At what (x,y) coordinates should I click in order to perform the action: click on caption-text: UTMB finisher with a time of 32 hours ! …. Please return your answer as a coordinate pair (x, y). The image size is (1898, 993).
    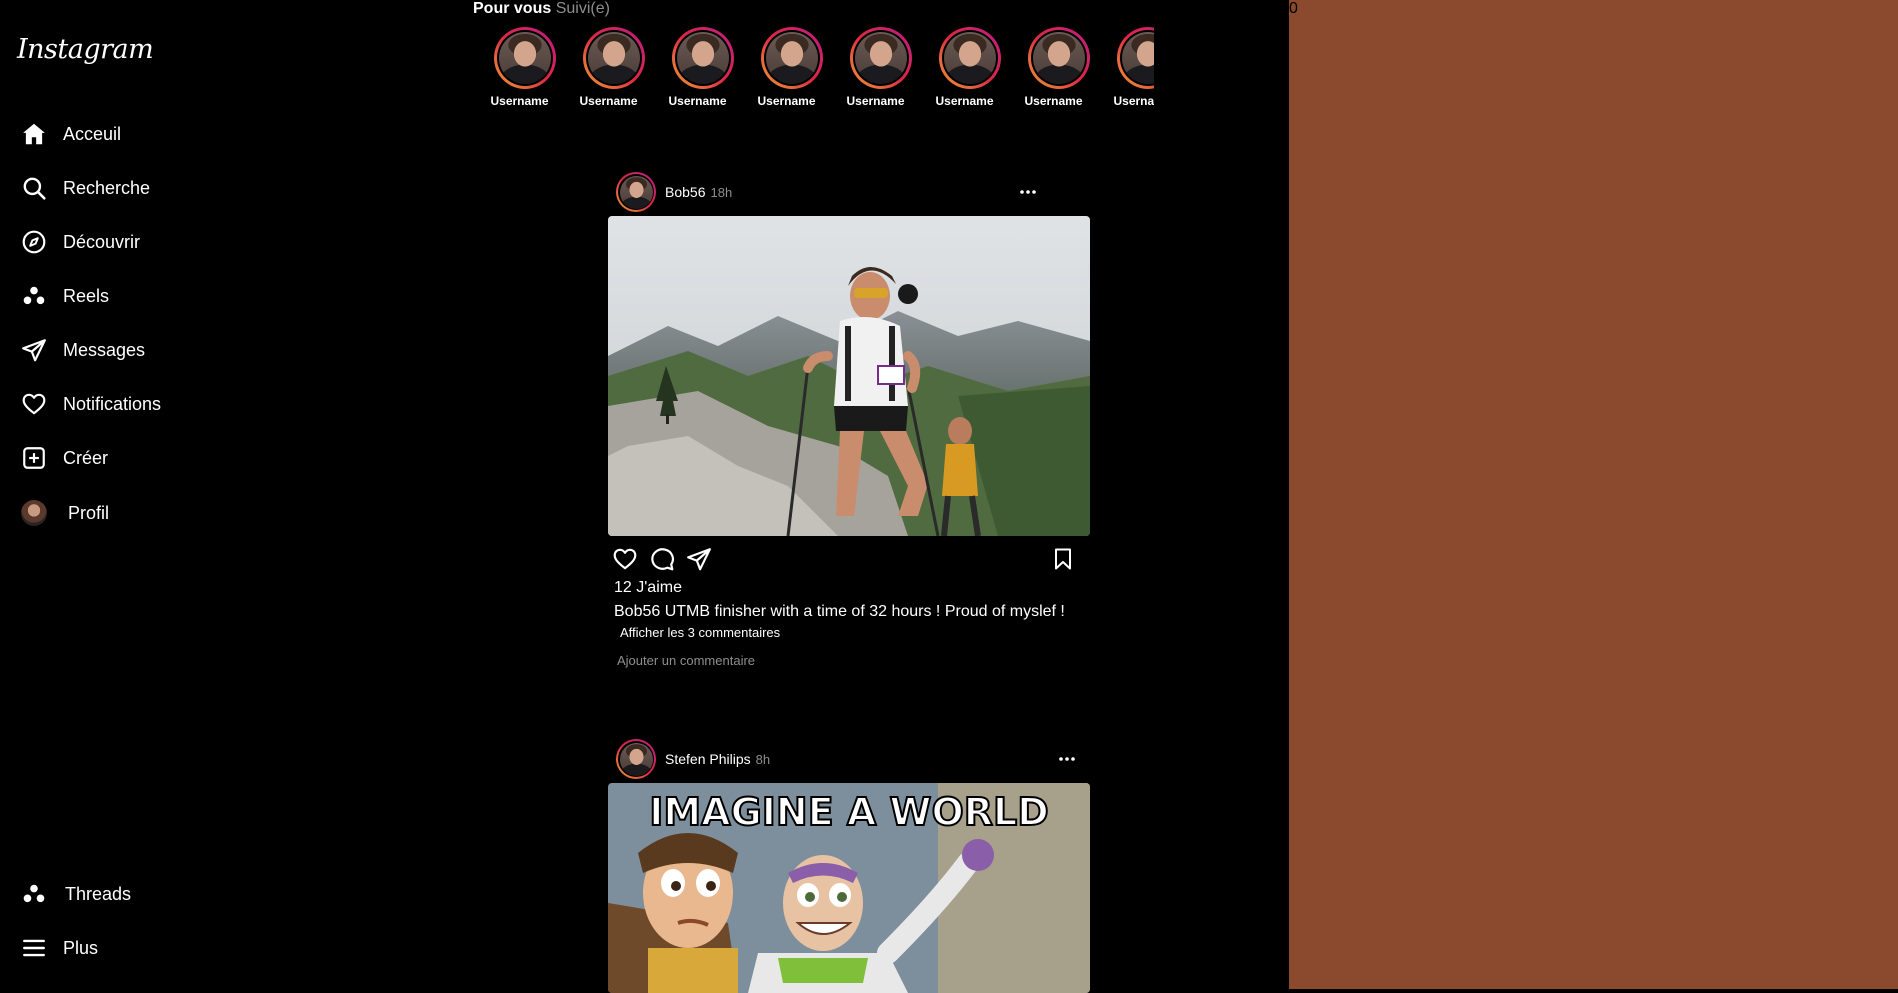
    Looking at the image, I should click on (864, 611).